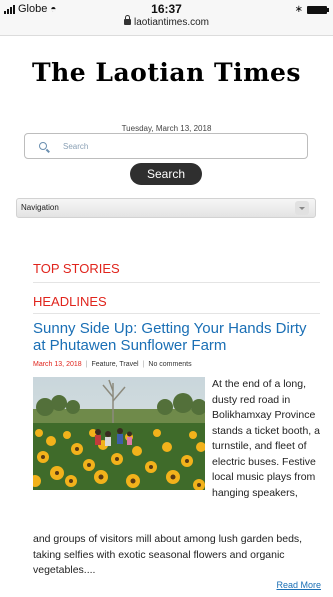  I want to click on section-heading-headlines: HEADLINES, so click(70, 301).